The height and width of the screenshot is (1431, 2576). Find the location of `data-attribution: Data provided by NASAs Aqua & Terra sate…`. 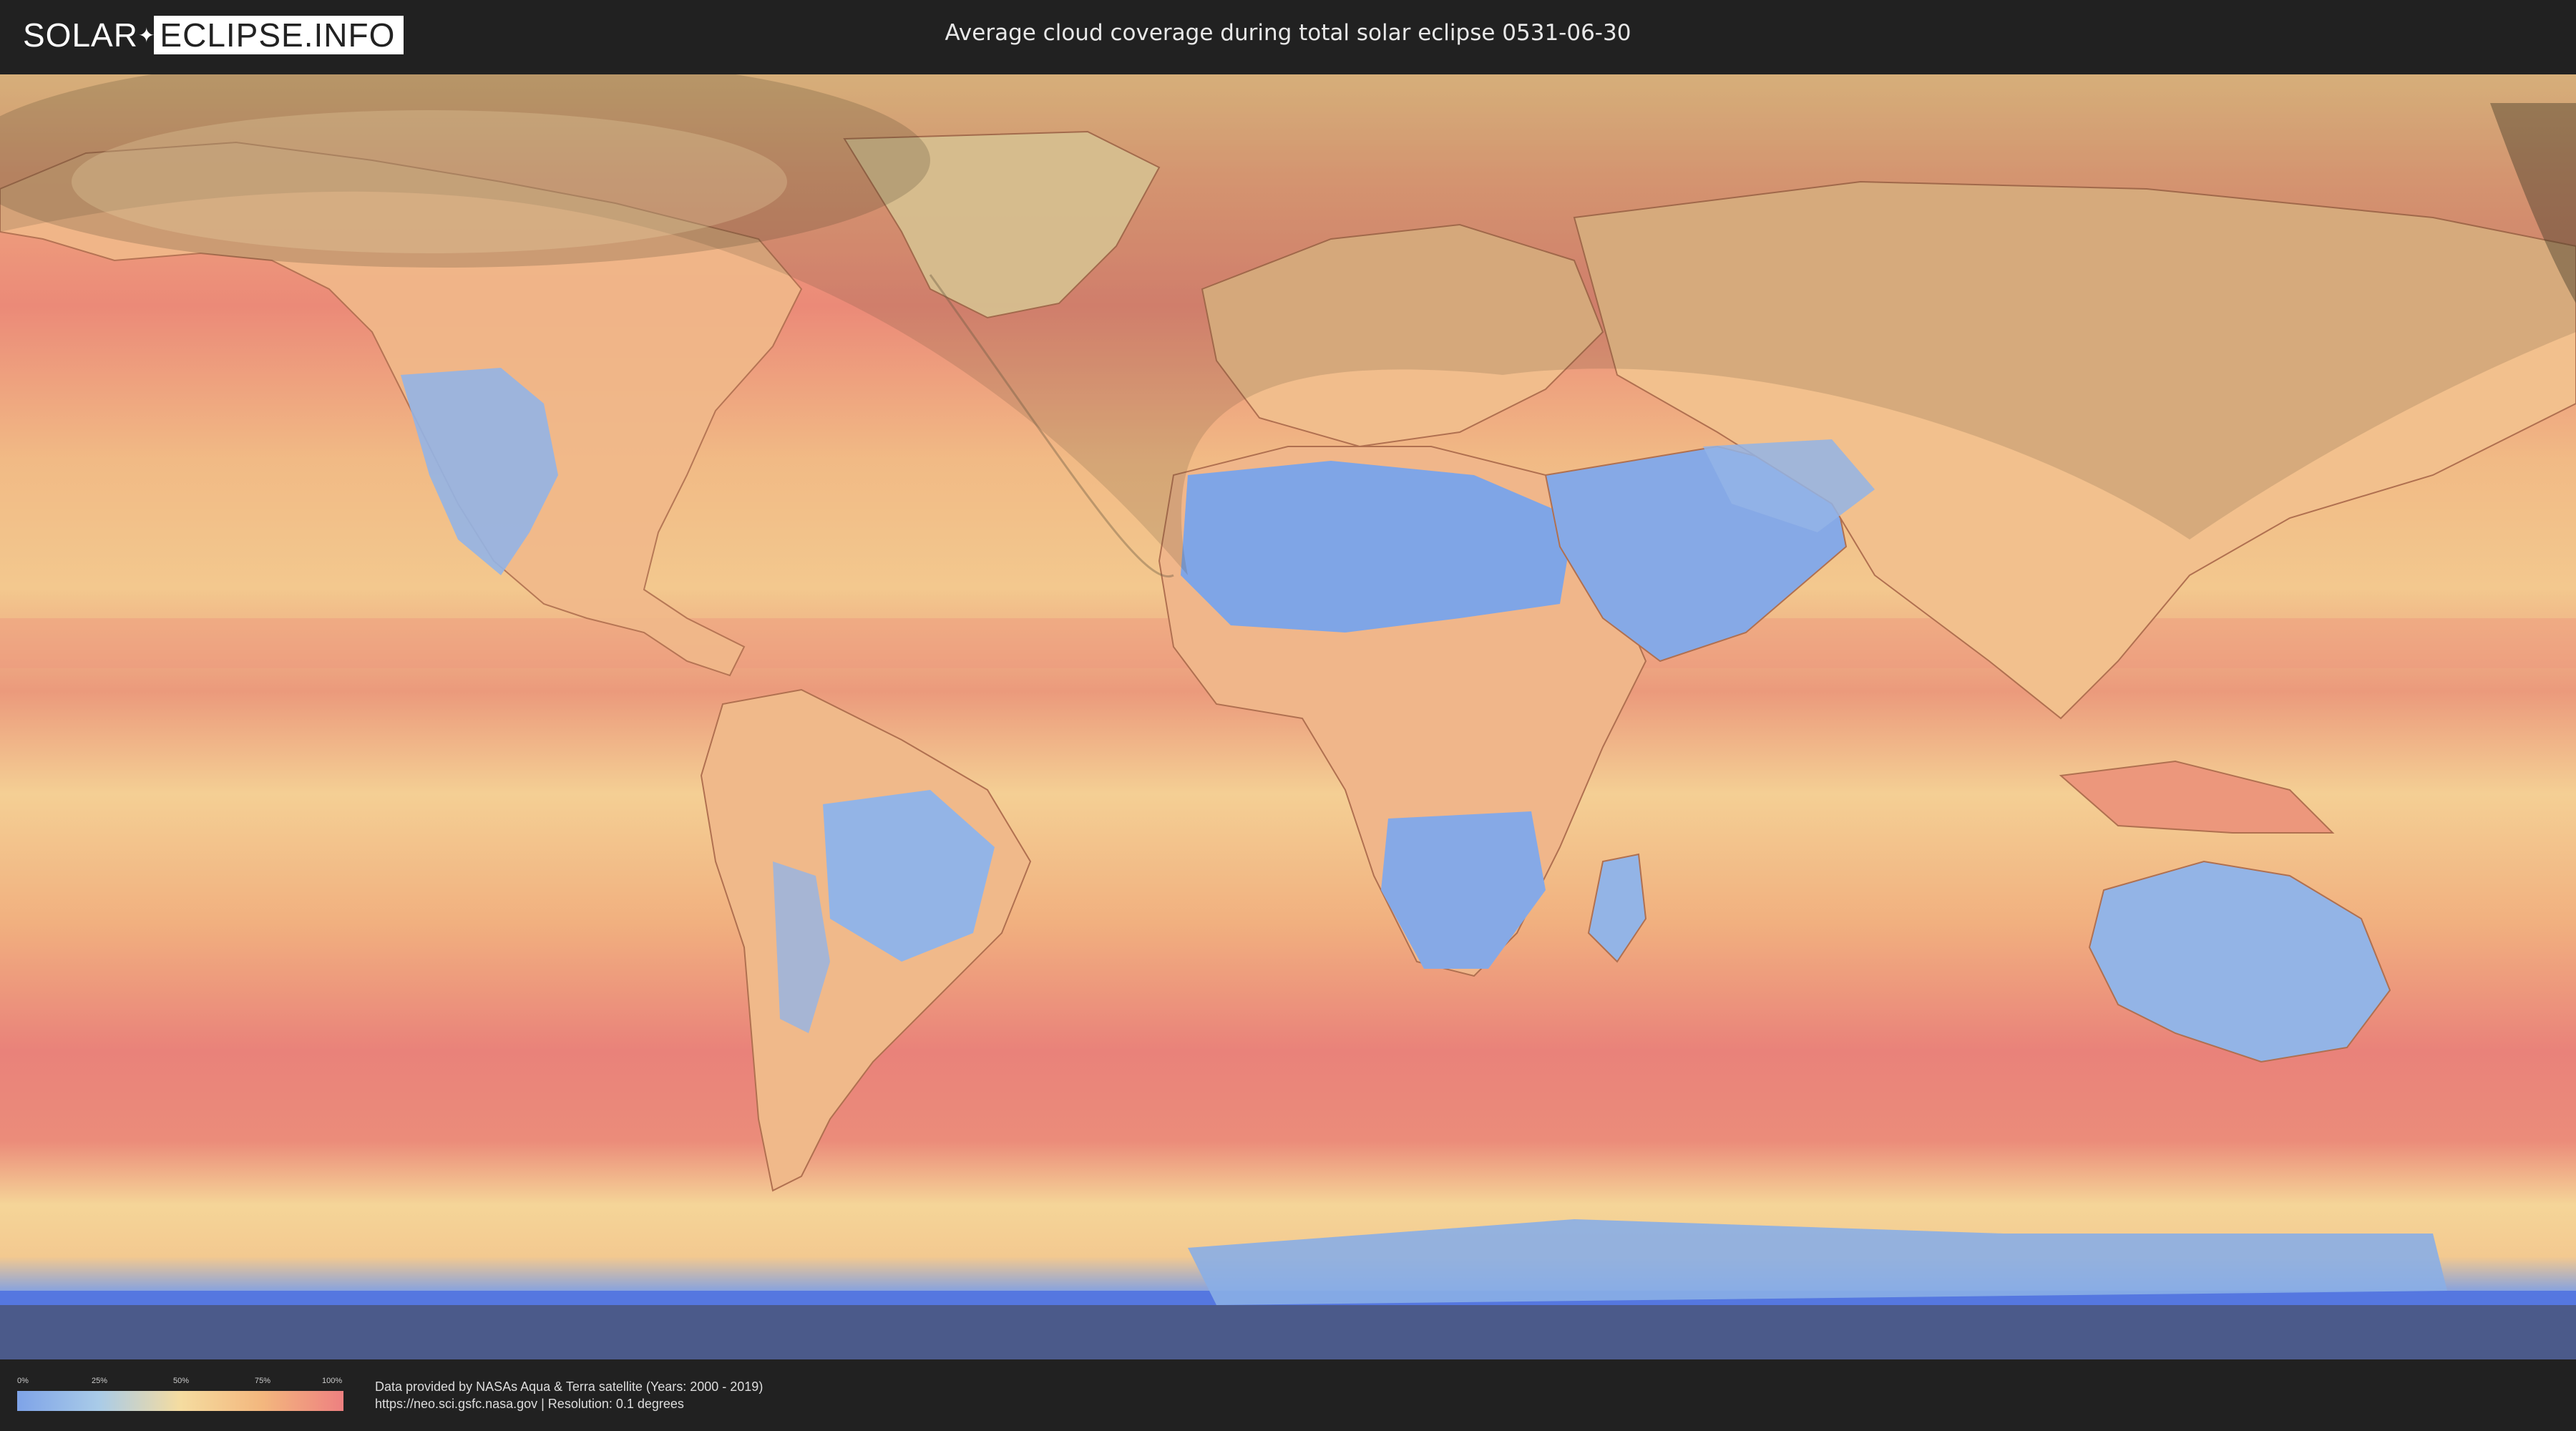

data-attribution: Data provided by NASAs Aqua & Terra sate… is located at coordinates (569, 1395).